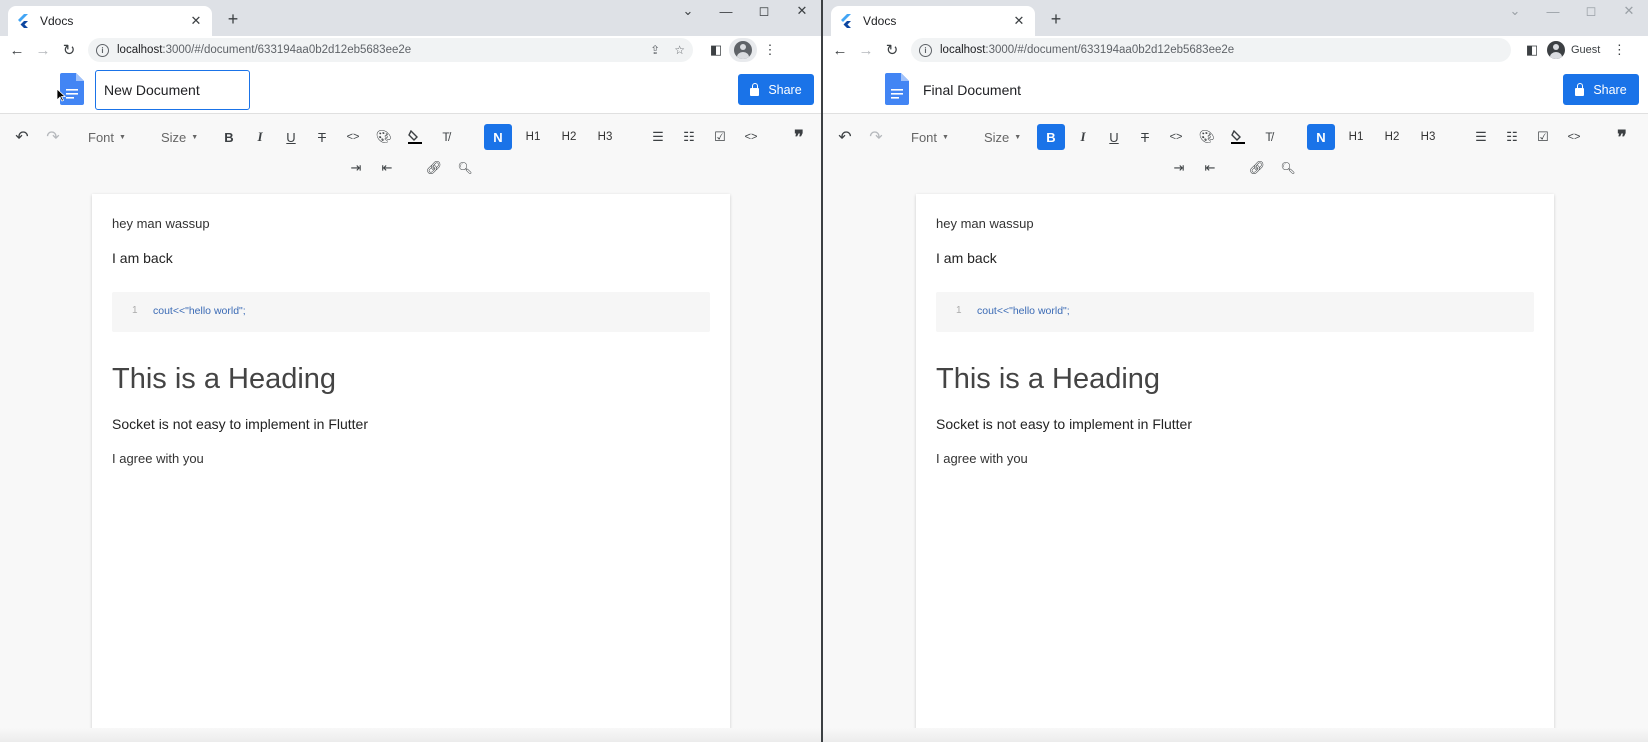  Describe the element at coordinates (158, 458) in the screenshot. I see `doc-paragraph: I agree with you` at that location.